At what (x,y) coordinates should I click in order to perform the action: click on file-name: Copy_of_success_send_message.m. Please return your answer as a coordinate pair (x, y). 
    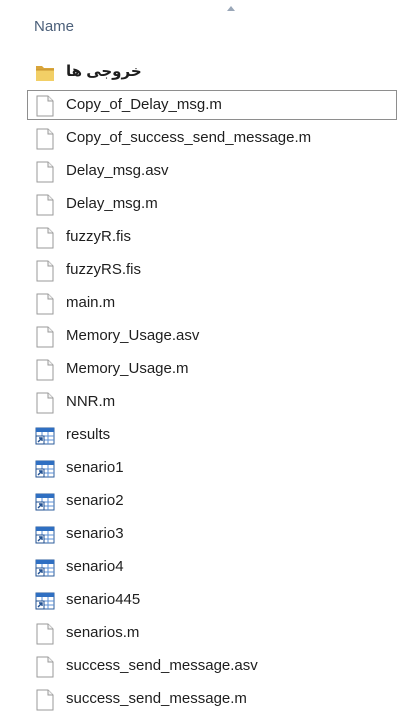
    Looking at the image, I should click on (189, 137).